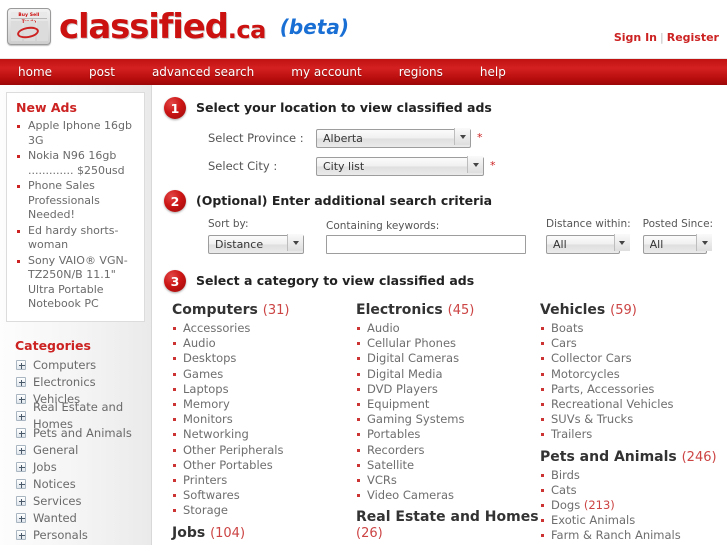 The height and width of the screenshot is (545, 727). What do you see at coordinates (57, 500) in the screenshot?
I see `sidebar-item-label: Services` at bounding box center [57, 500].